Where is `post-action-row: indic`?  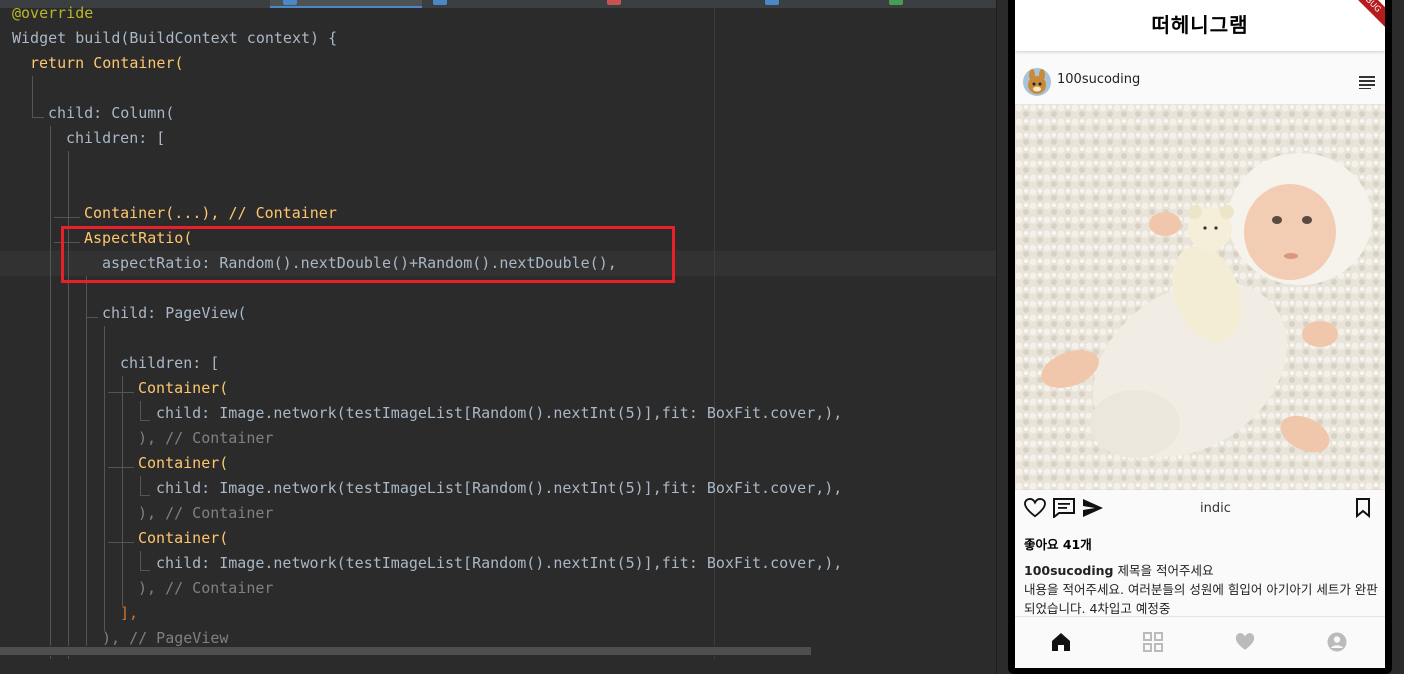
post-action-row: indic is located at coordinates (1200, 508).